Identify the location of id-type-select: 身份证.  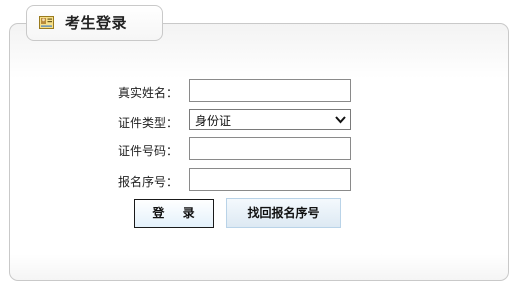
(270, 119).